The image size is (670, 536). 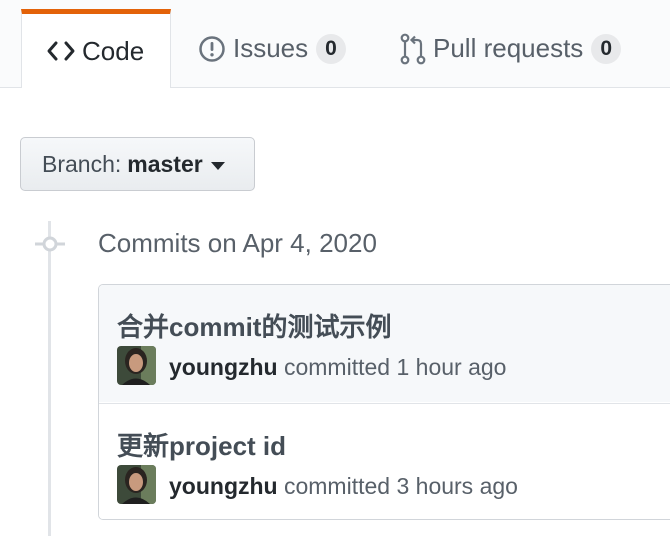 I want to click on commit-meta: youngzhu committed 3 hours ago, so click(x=343, y=486).